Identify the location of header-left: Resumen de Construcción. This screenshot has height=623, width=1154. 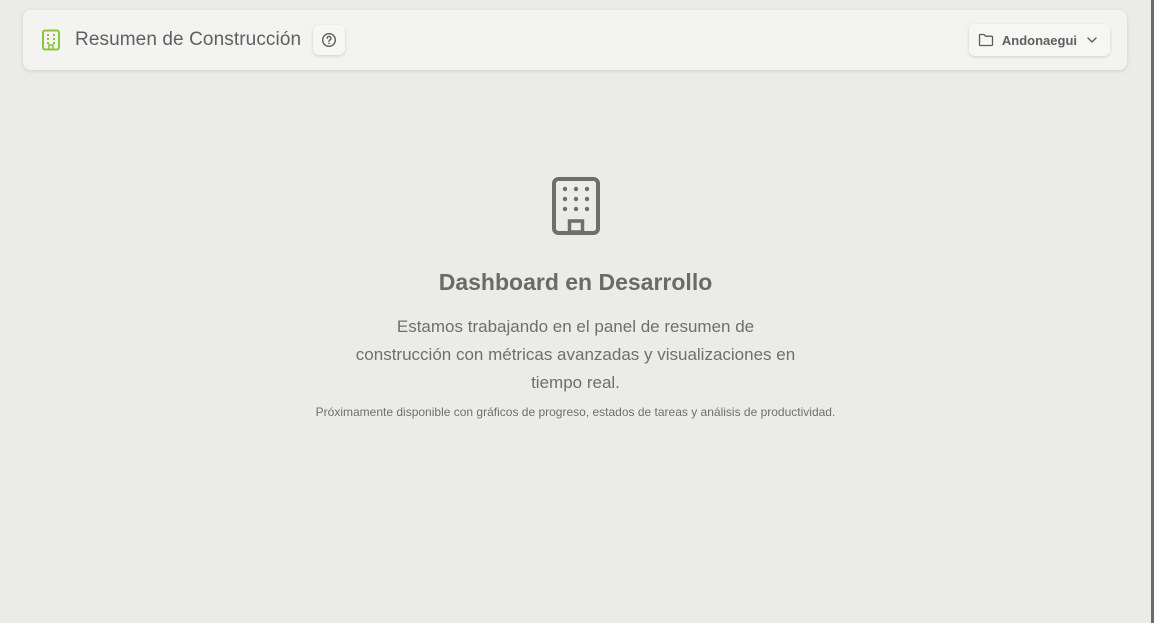
(193, 40).